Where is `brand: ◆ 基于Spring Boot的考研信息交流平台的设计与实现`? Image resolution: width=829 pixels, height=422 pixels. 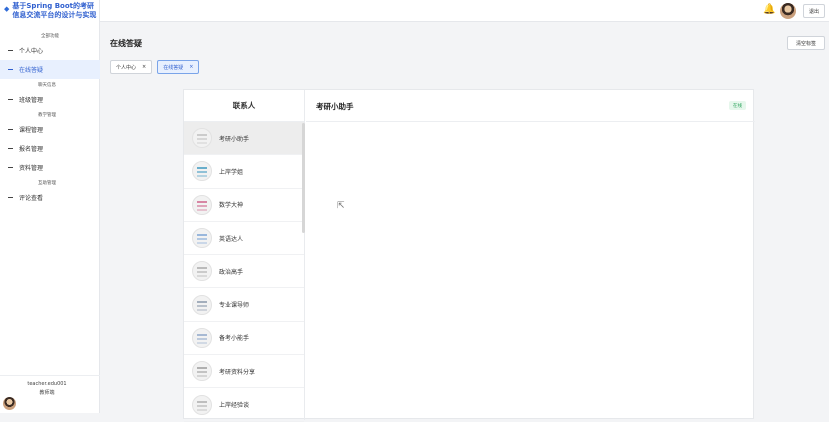
brand: ◆ 基于Spring Boot的考研信息交流平台的设计与实现 is located at coordinates (51, 11).